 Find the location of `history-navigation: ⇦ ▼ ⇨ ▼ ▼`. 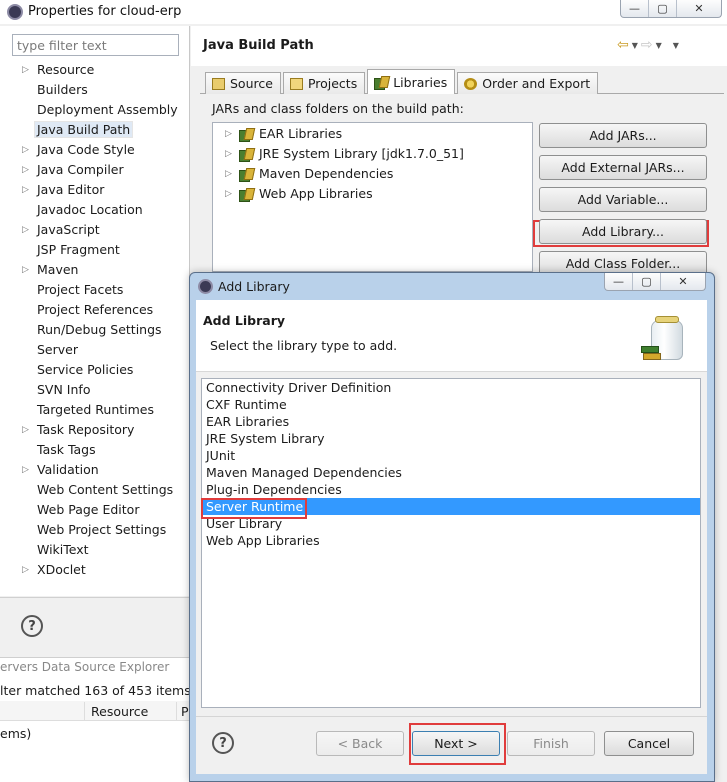

history-navigation: ⇦ ▼ ⇨ ▼ ▼ is located at coordinates (648, 45).